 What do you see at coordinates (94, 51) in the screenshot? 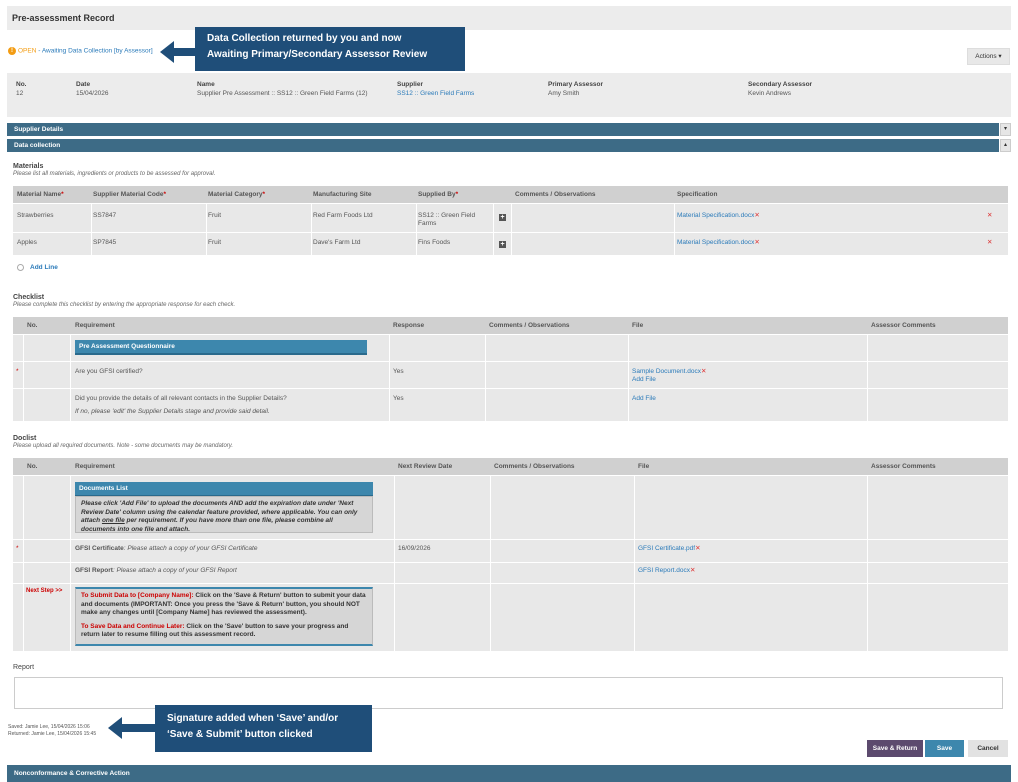
I see `status-text: - Awaiting Data Collection [by Assessor]` at bounding box center [94, 51].